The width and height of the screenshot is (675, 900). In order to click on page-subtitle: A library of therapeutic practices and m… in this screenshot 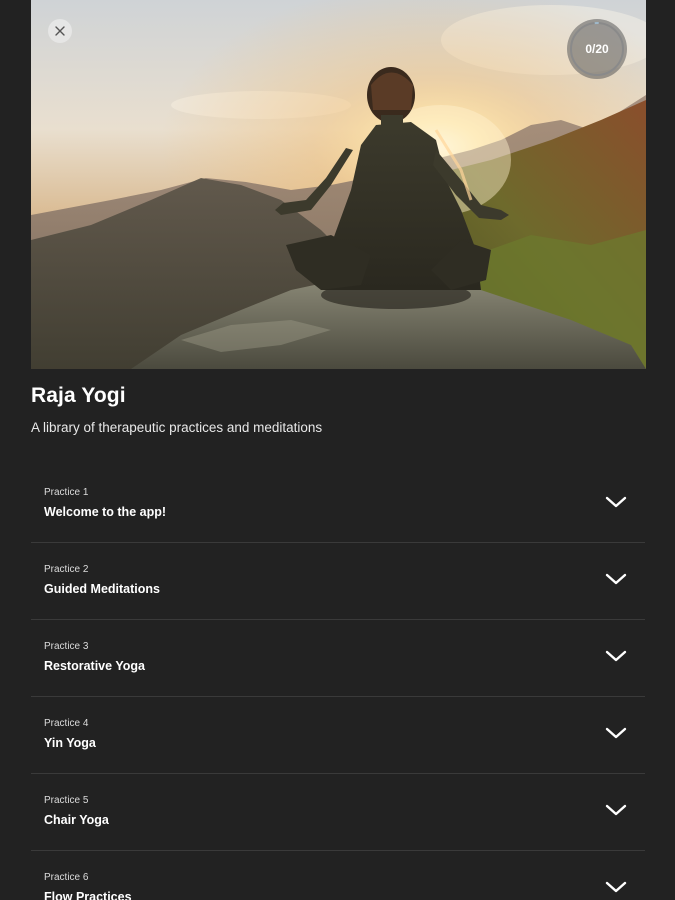, I will do `click(177, 427)`.